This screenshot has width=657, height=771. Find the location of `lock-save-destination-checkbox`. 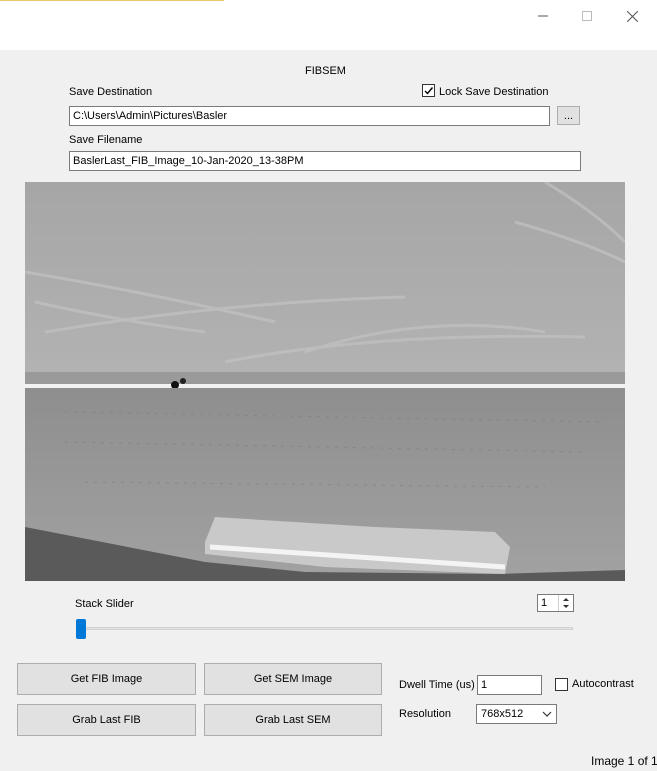

lock-save-destination-checkbox is located at coordinates (428, 90).